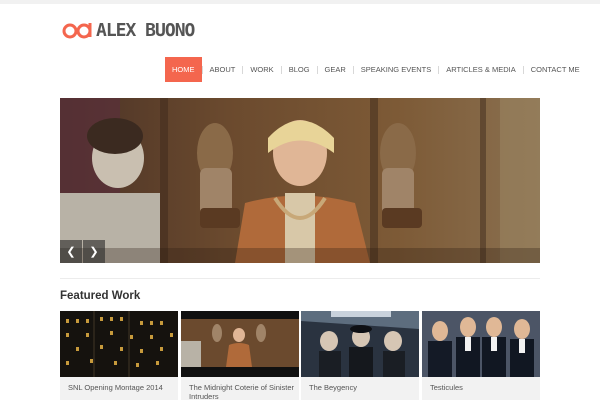 This screenshot has height=400, width=600. I want to click on work-title: SNL Opening Montage 2014, so click(115, 387).